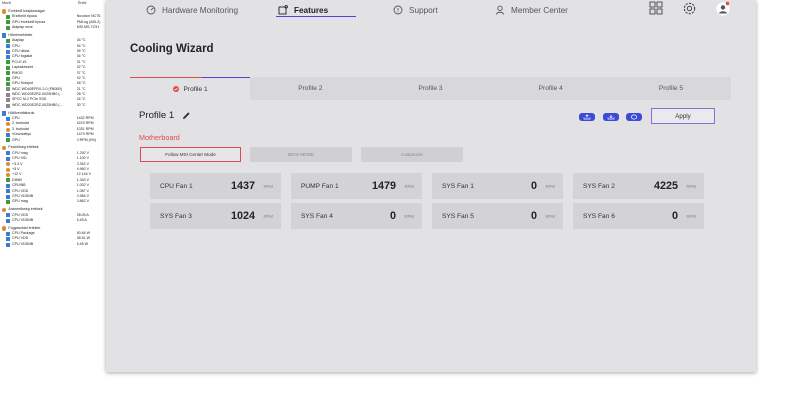  I want to click on fan-value: 4225, so click(665, 186).